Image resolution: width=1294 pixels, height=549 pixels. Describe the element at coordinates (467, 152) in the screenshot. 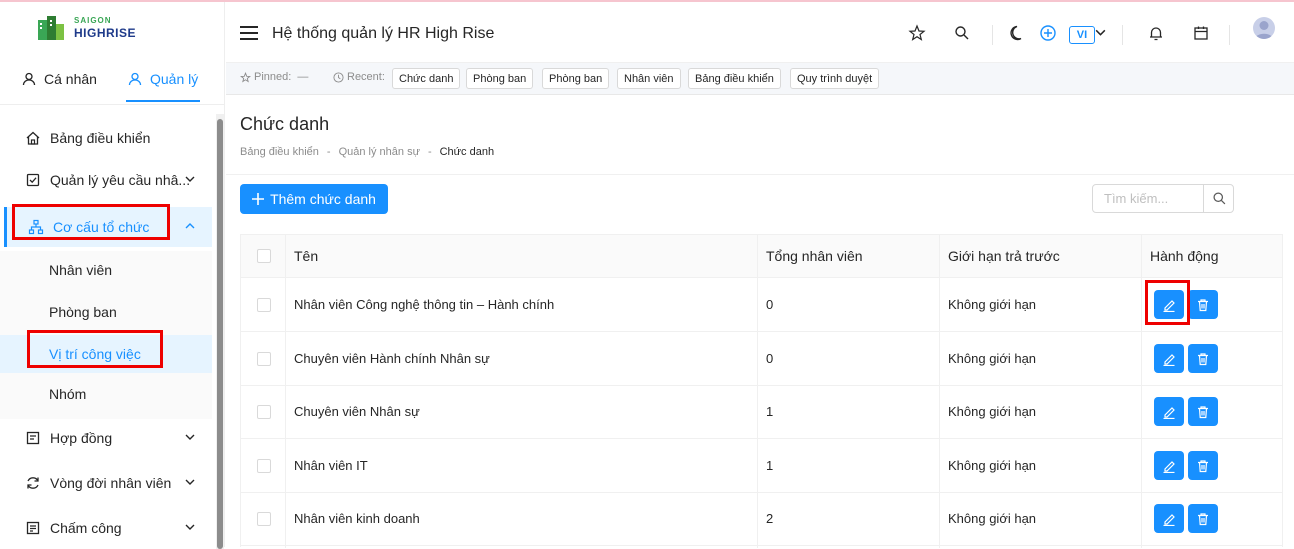

I see `breadcrumb-current: Chức danh` at that location.